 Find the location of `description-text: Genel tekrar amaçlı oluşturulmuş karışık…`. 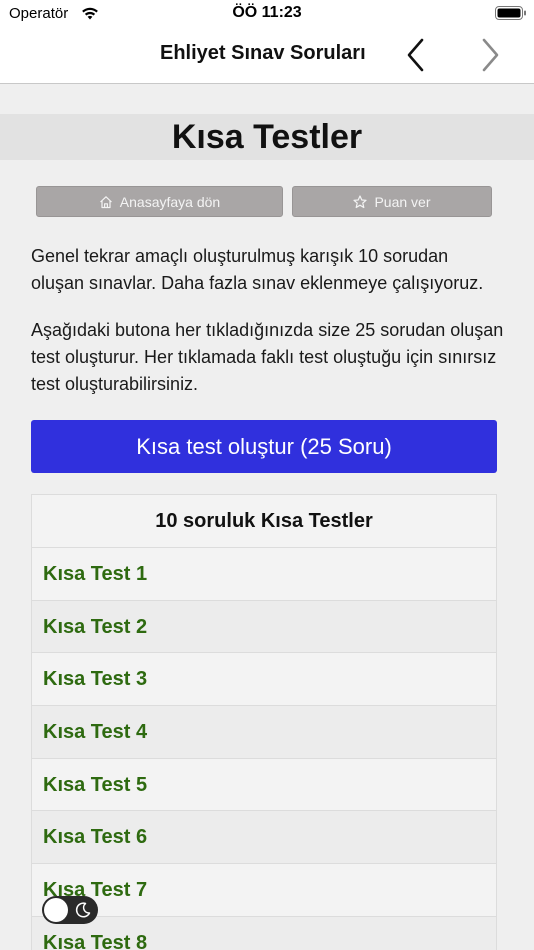

description-text: Genel tekrar amaçlı oluşturulmuş karışık… is located at coordinates (257, 269).